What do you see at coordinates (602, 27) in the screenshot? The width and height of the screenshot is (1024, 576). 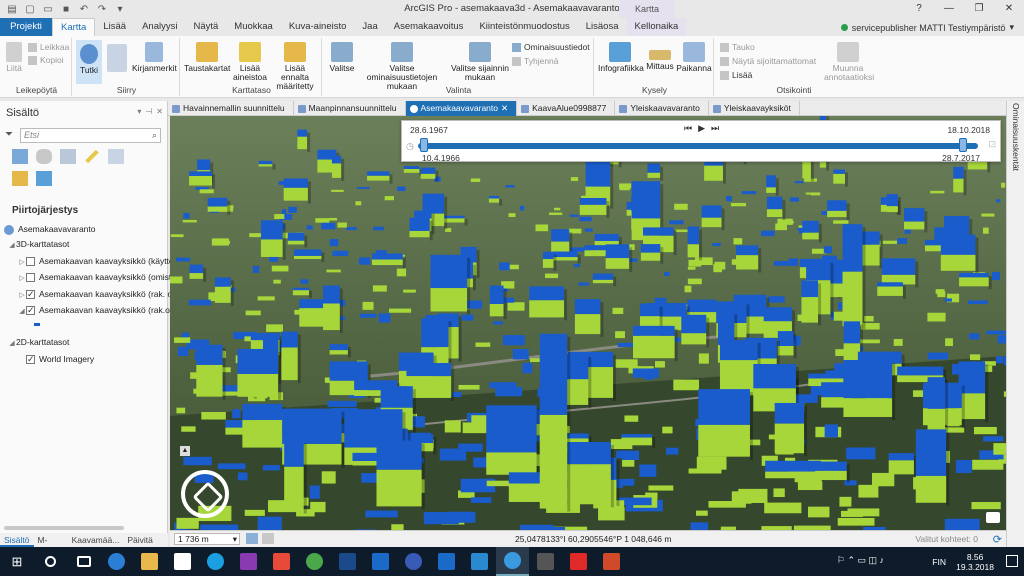 I see `tab-lisaosa: Lisäosa` at bounding box center [602, 27].